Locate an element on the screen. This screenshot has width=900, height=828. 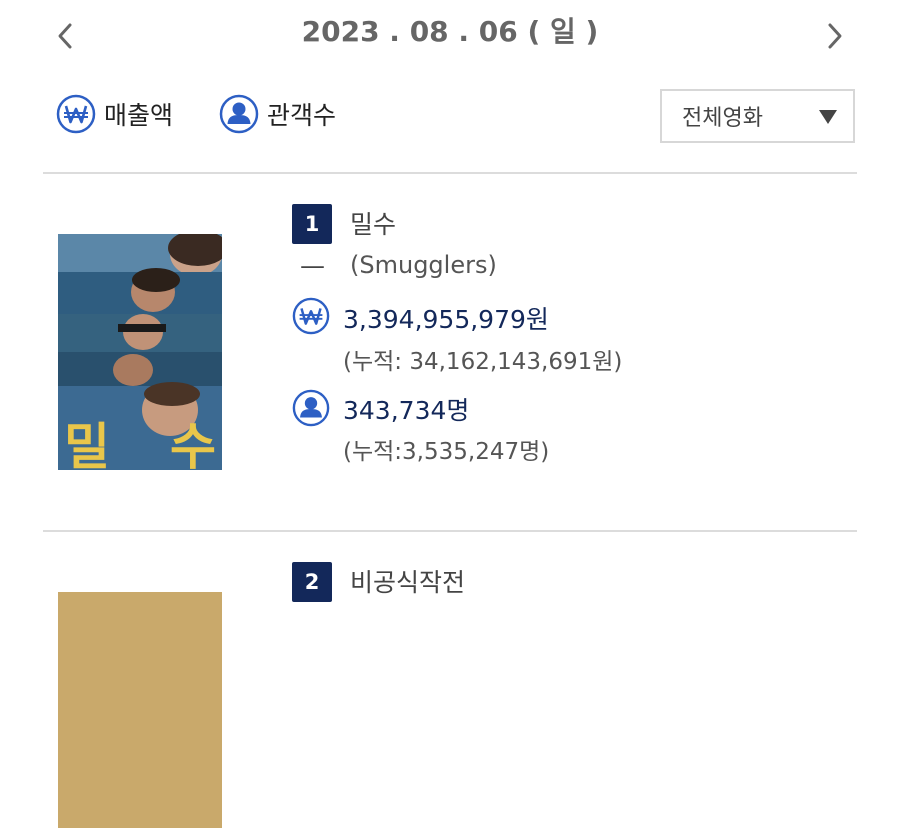
next-date-button is located at coordinates (835, 36).